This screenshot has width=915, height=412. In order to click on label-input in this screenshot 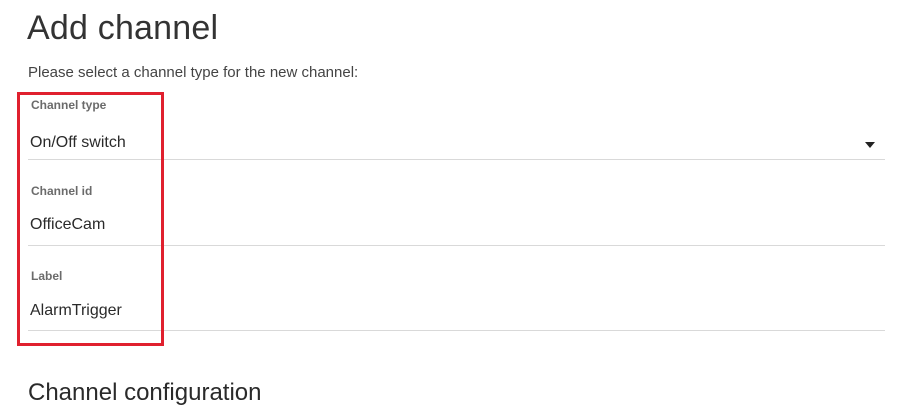, I will do `click(380, 311)`.